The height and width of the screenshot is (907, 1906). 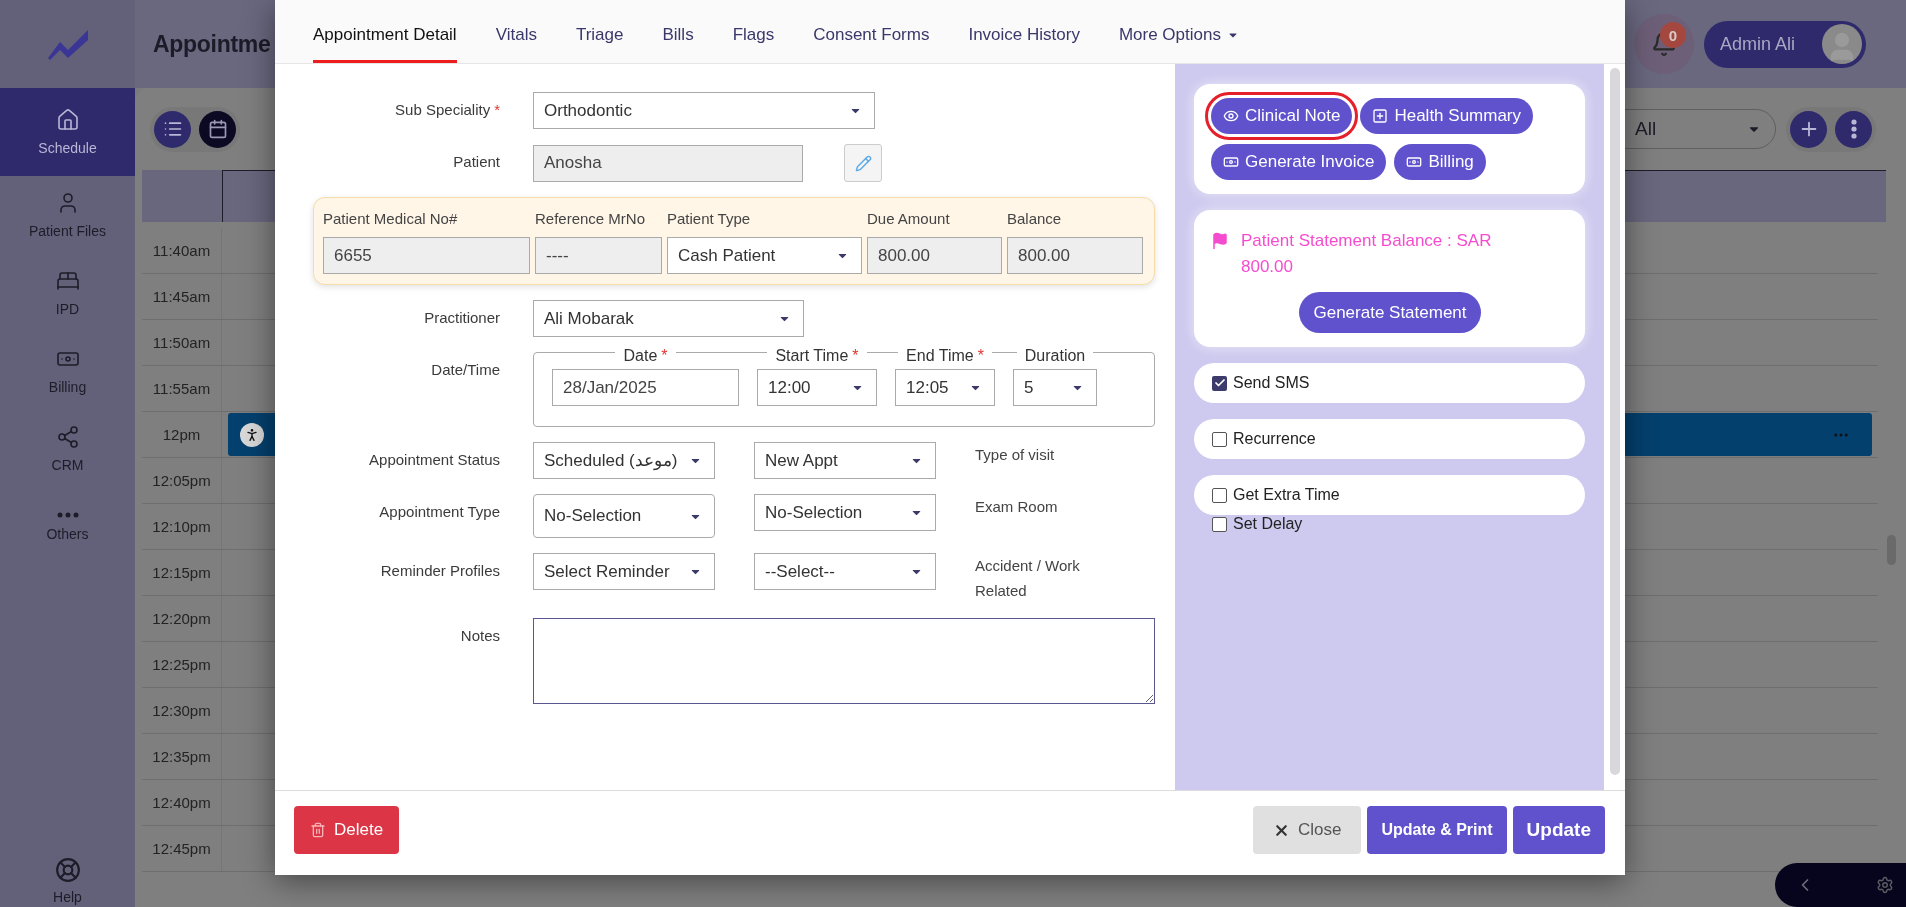 I want to click on time-label: 12:30pm, so click(x=182, y=710).